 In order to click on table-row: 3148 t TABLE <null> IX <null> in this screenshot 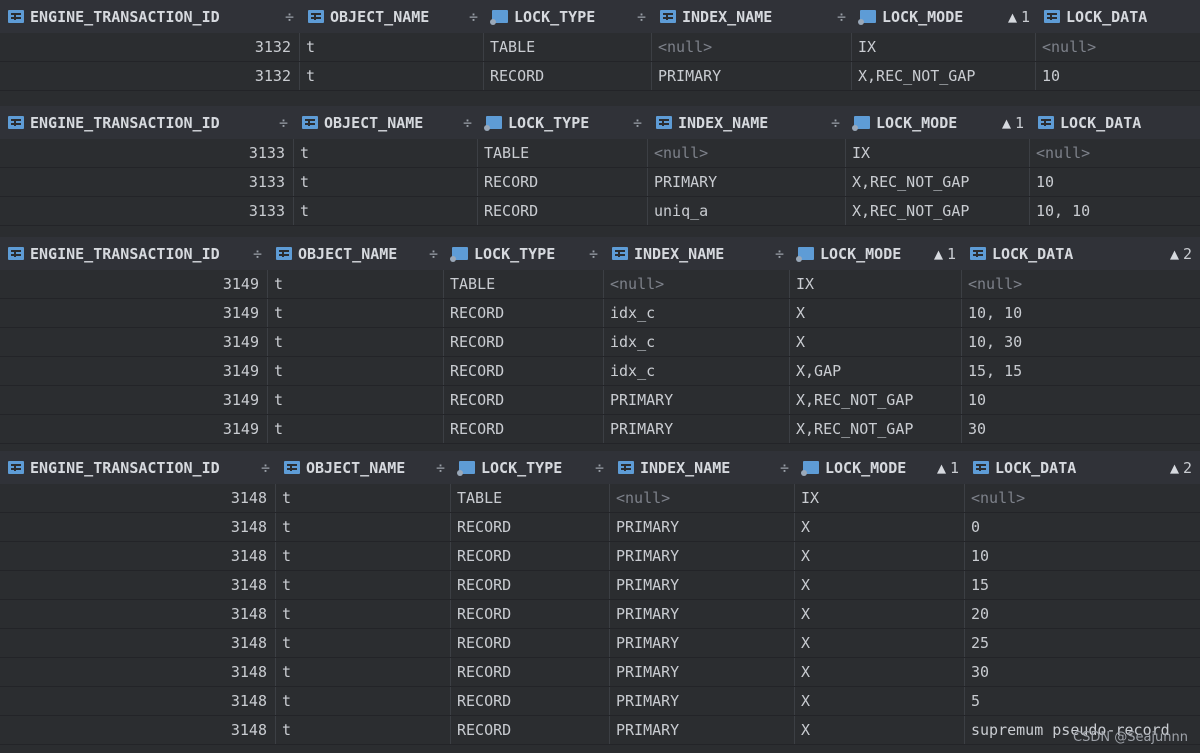, I will do `click(600, 498)`.